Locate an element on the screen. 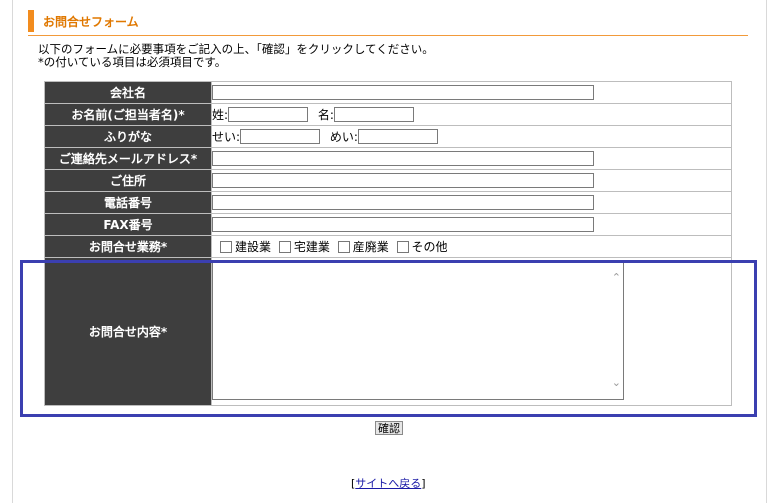 Image resolution: width=780 pixels, height=503 pixels. row-address: ご住所 is located at coordinates (388, 180).